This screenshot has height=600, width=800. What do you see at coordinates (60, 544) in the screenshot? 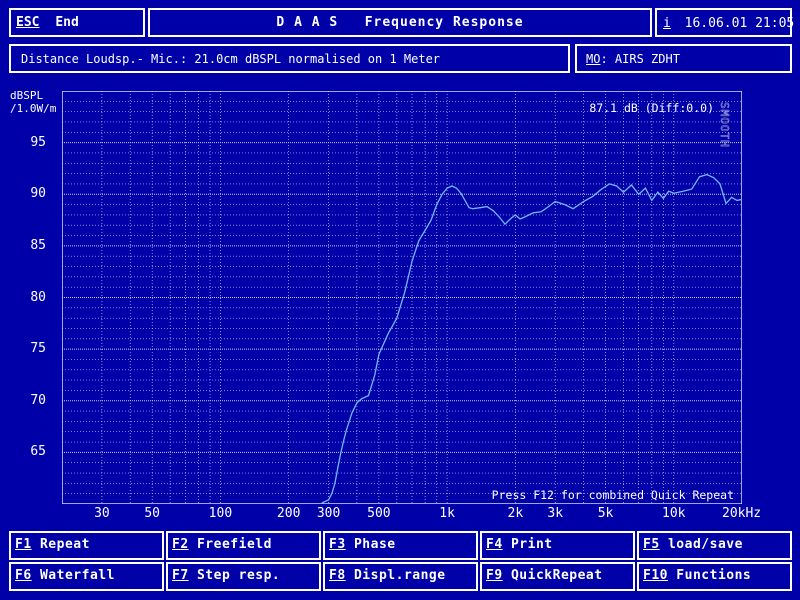
I see `fkey-label: Repeat` at bounding box center [60, 544].